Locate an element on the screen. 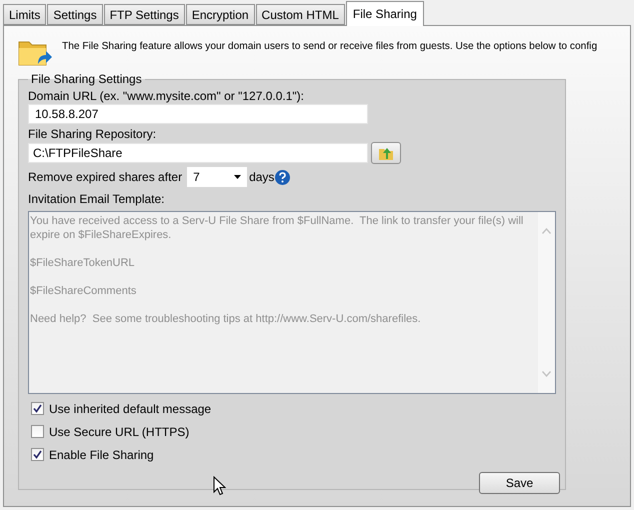 The width and height of the screenshot is (634, 510). group-title: File Sharing Settings is located at coordinates (86, 79).